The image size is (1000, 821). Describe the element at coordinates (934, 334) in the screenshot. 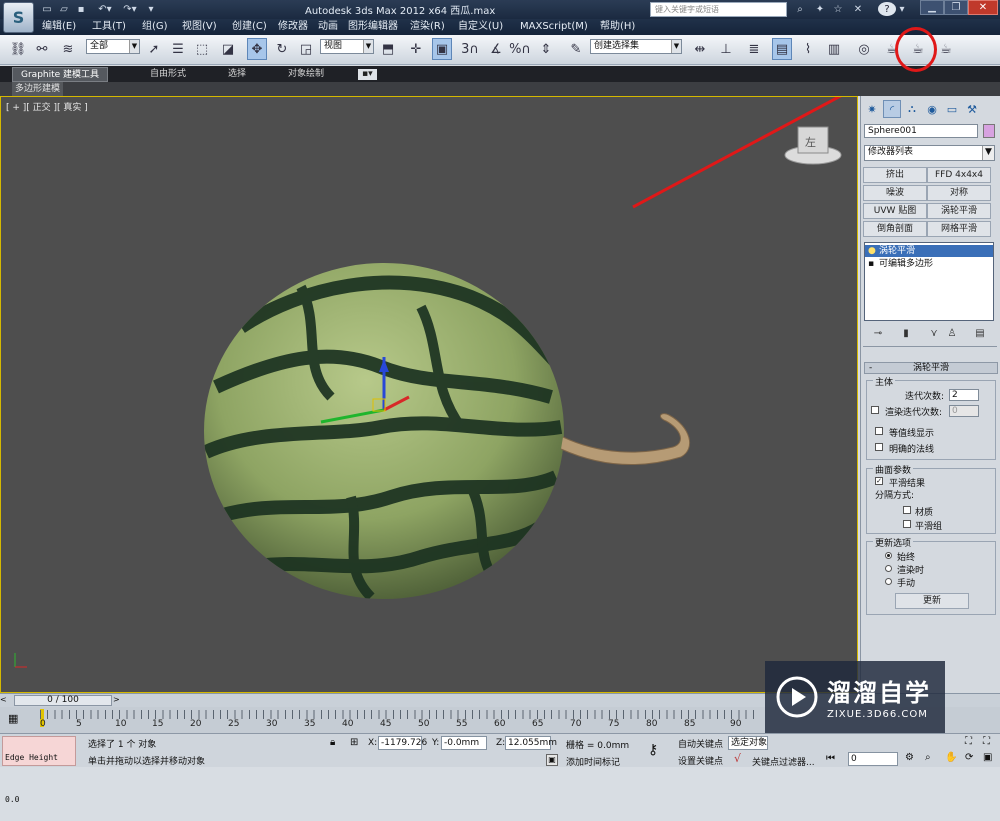

I see `make-unique-icon: ⋎` at that location.